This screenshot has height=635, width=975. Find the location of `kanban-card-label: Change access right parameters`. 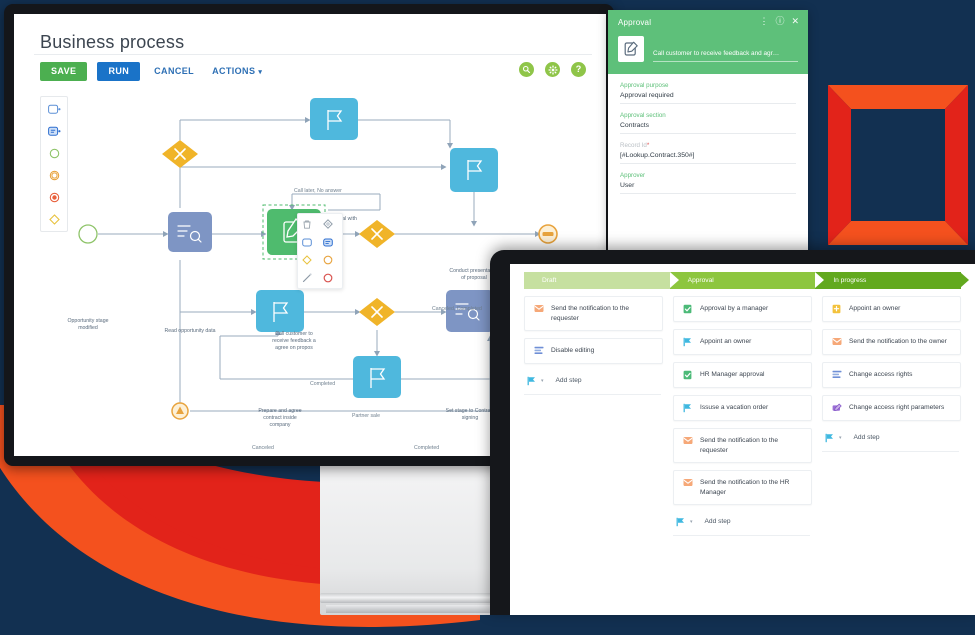

kanban-card-label: Change access right parameters is located at coordinates (897, 407).